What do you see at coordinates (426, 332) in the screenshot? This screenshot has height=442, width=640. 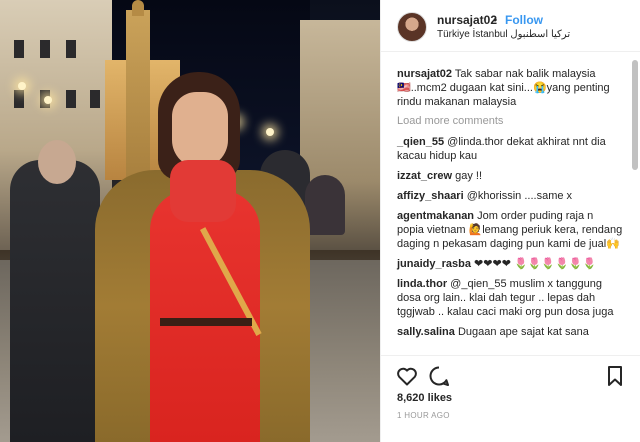 I see `comment-username: sally.salina` at bounding box center [426, 332].